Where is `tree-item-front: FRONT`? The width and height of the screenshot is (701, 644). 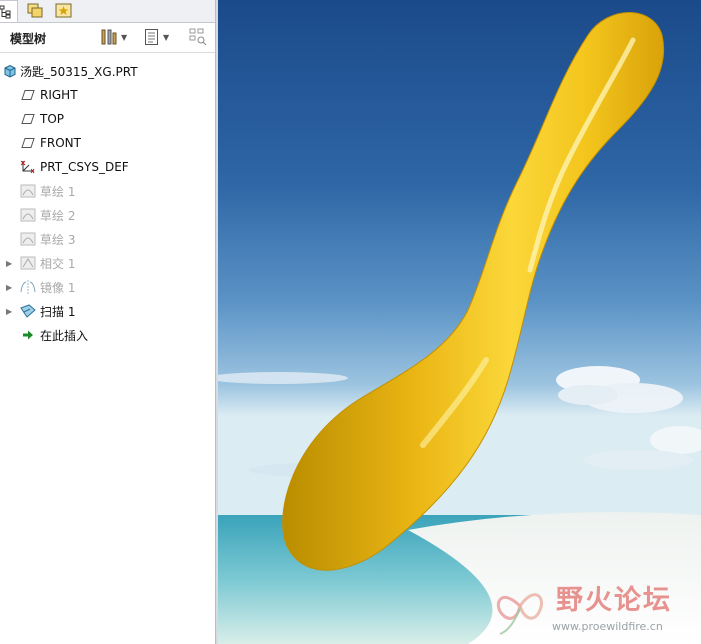 tree-item-front: FRONT is located at coordinates (107, 143).